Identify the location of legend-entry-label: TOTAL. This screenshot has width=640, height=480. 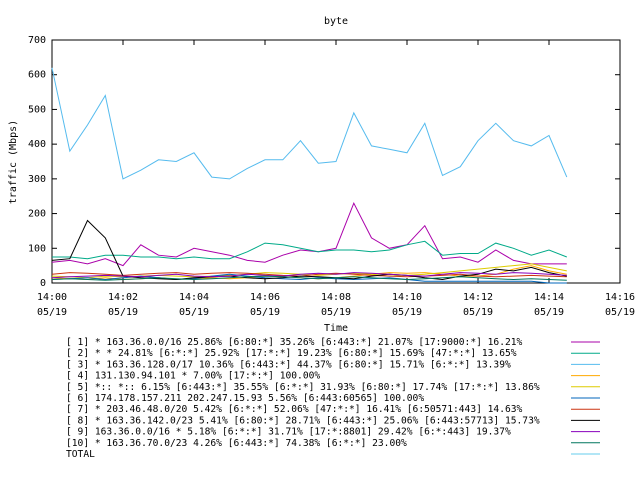
(80, 454).